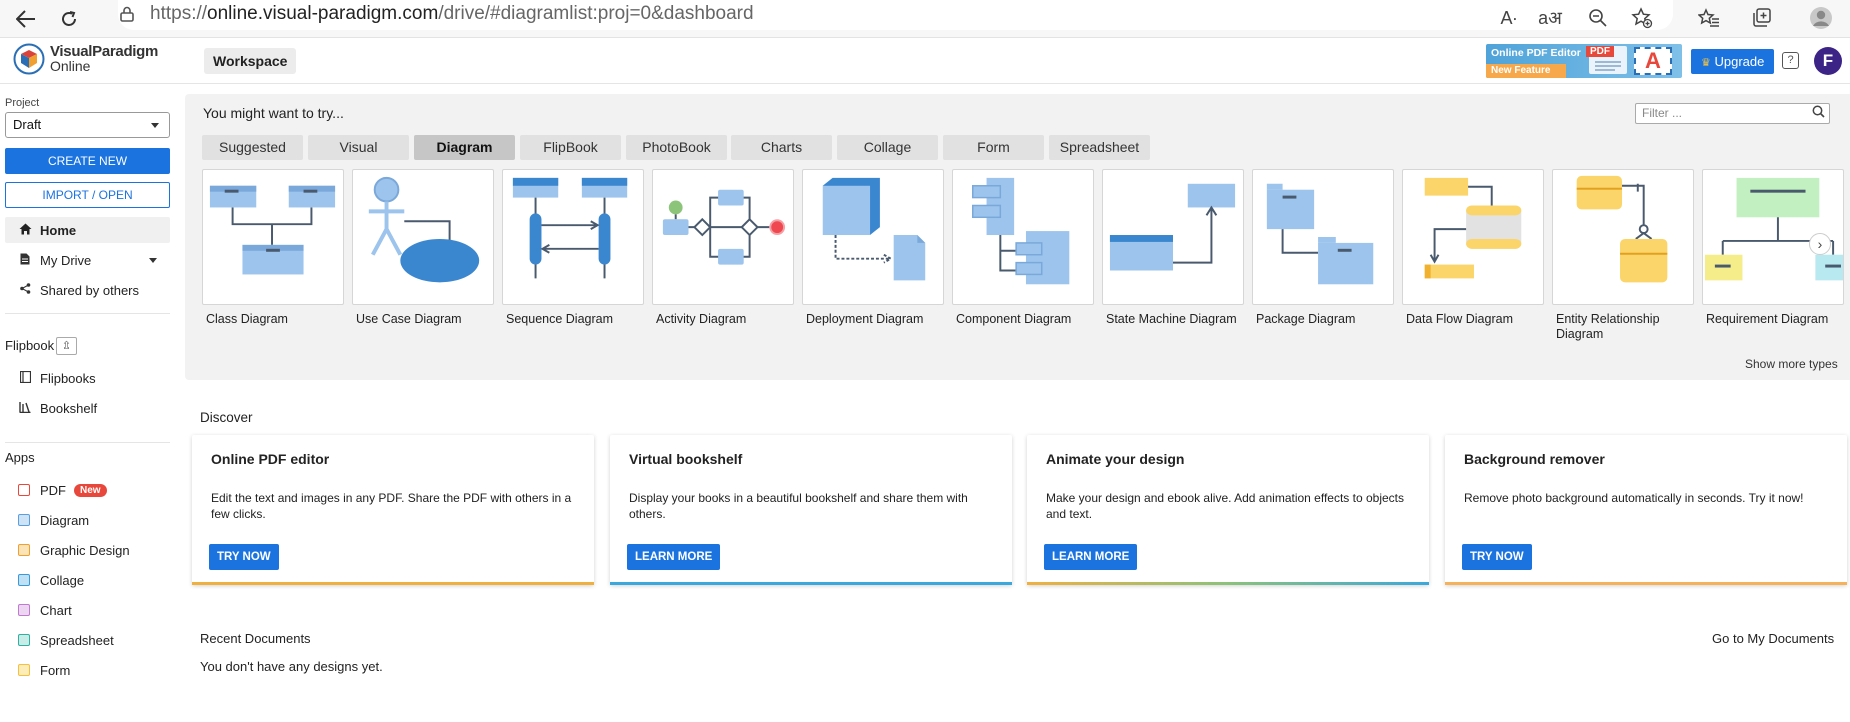 This screenshot has width=1850, height=722. I want to click on read-aloud-icon: A∙, so click(1509, 18).